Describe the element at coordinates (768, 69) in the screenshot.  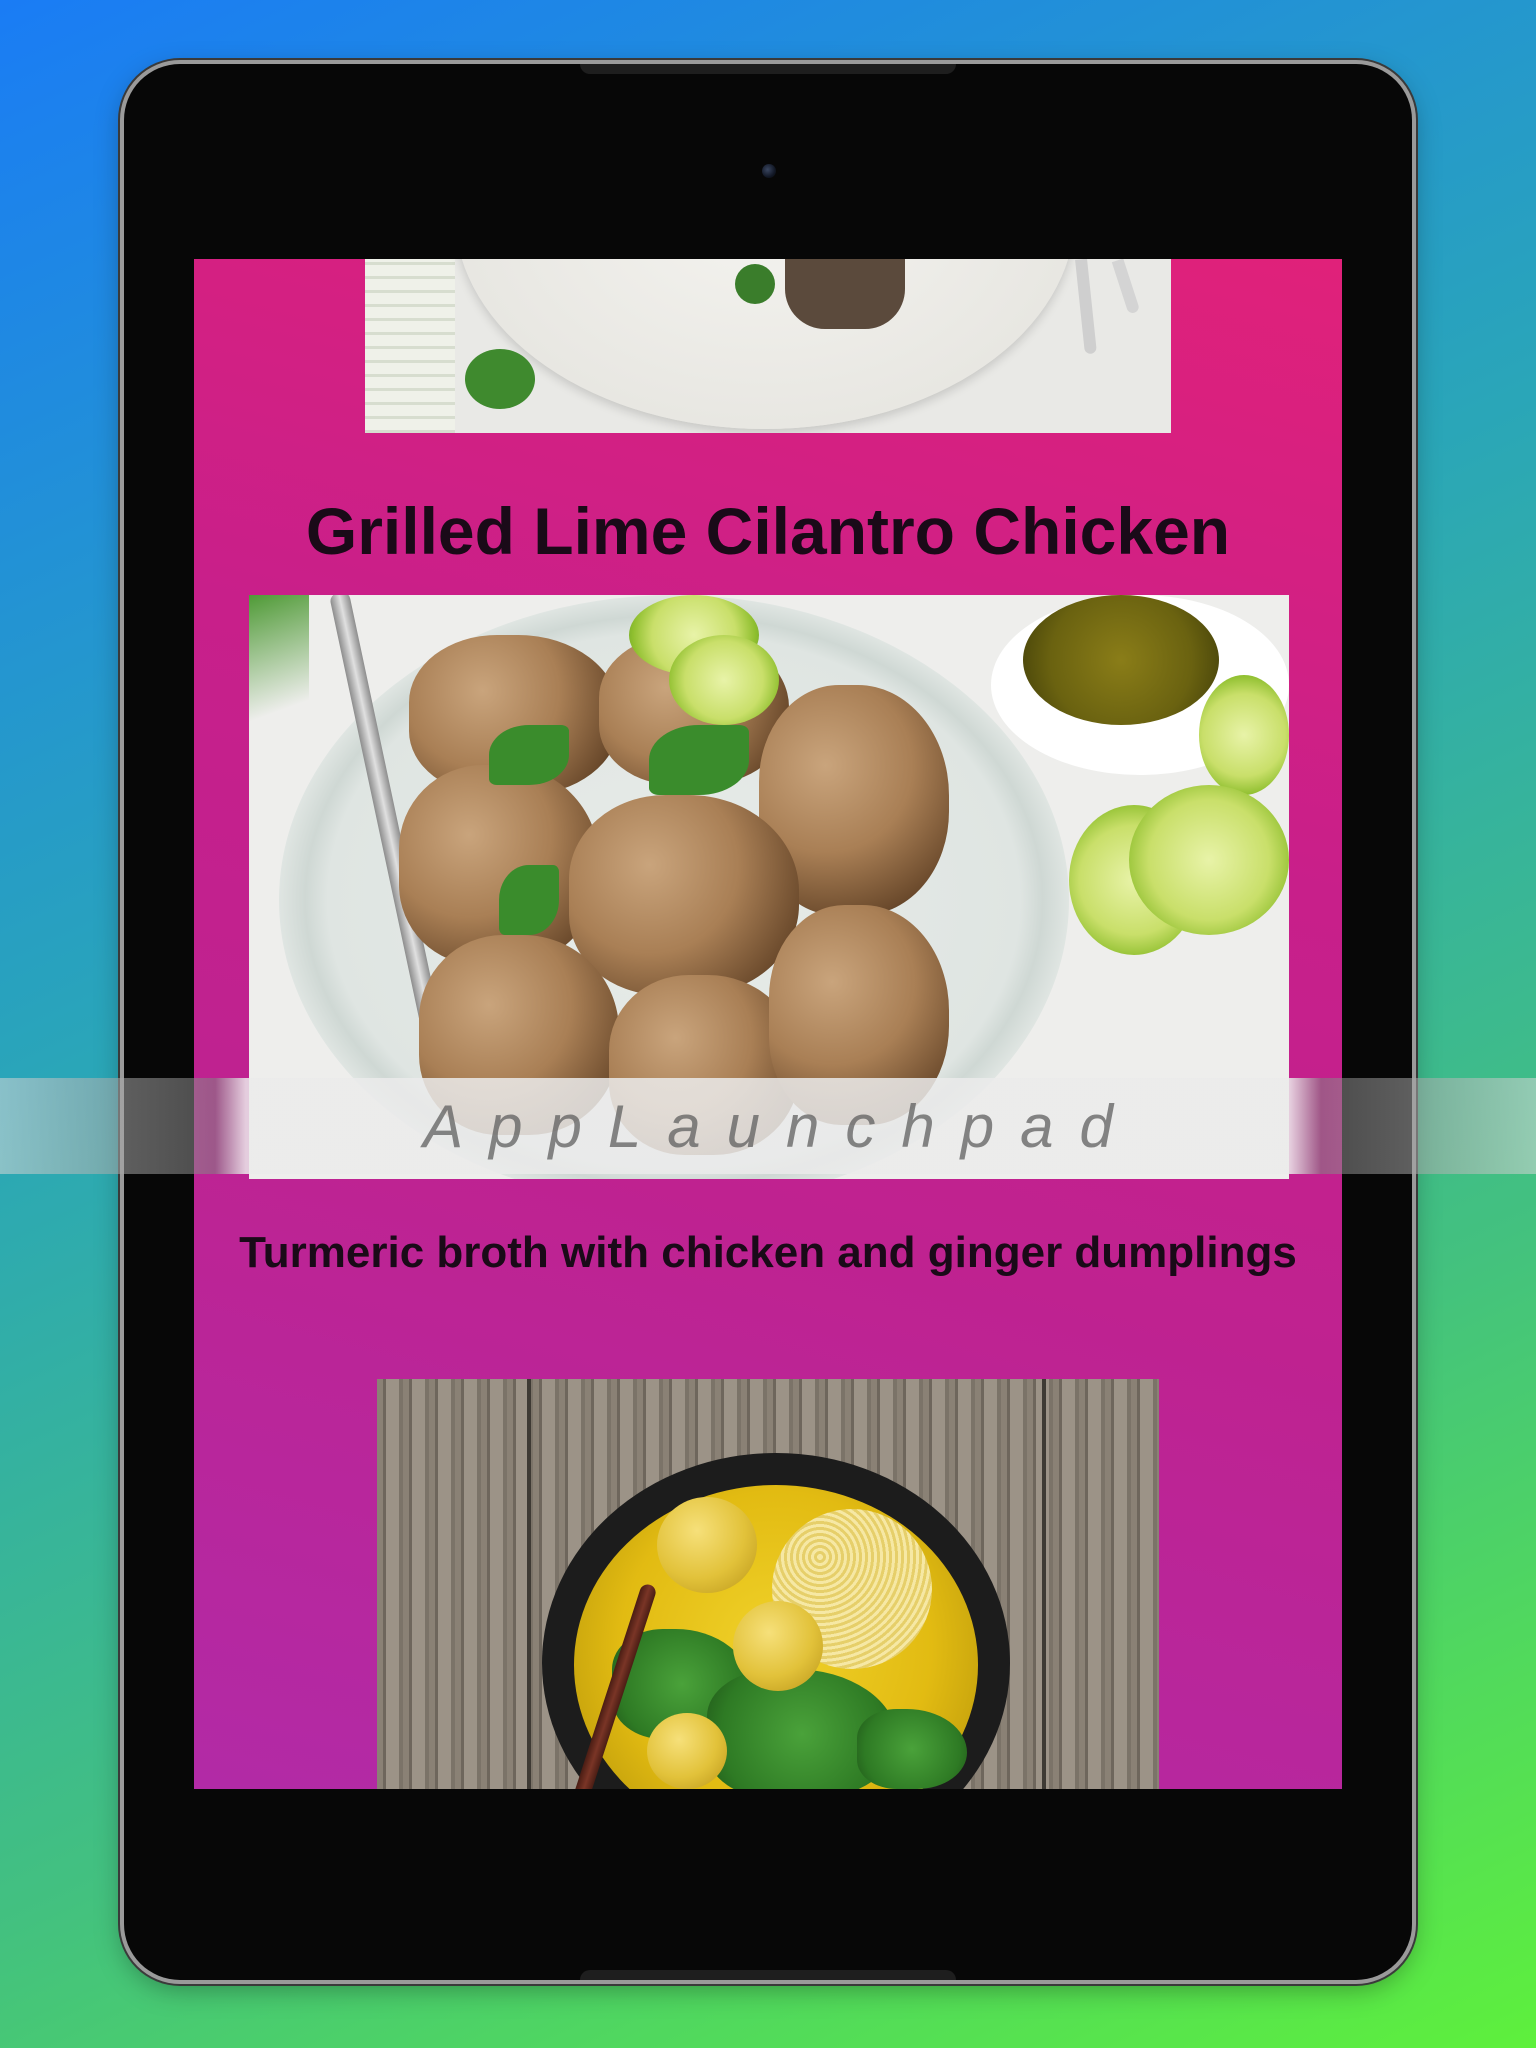
I see `tablet-top-edge` at that location.